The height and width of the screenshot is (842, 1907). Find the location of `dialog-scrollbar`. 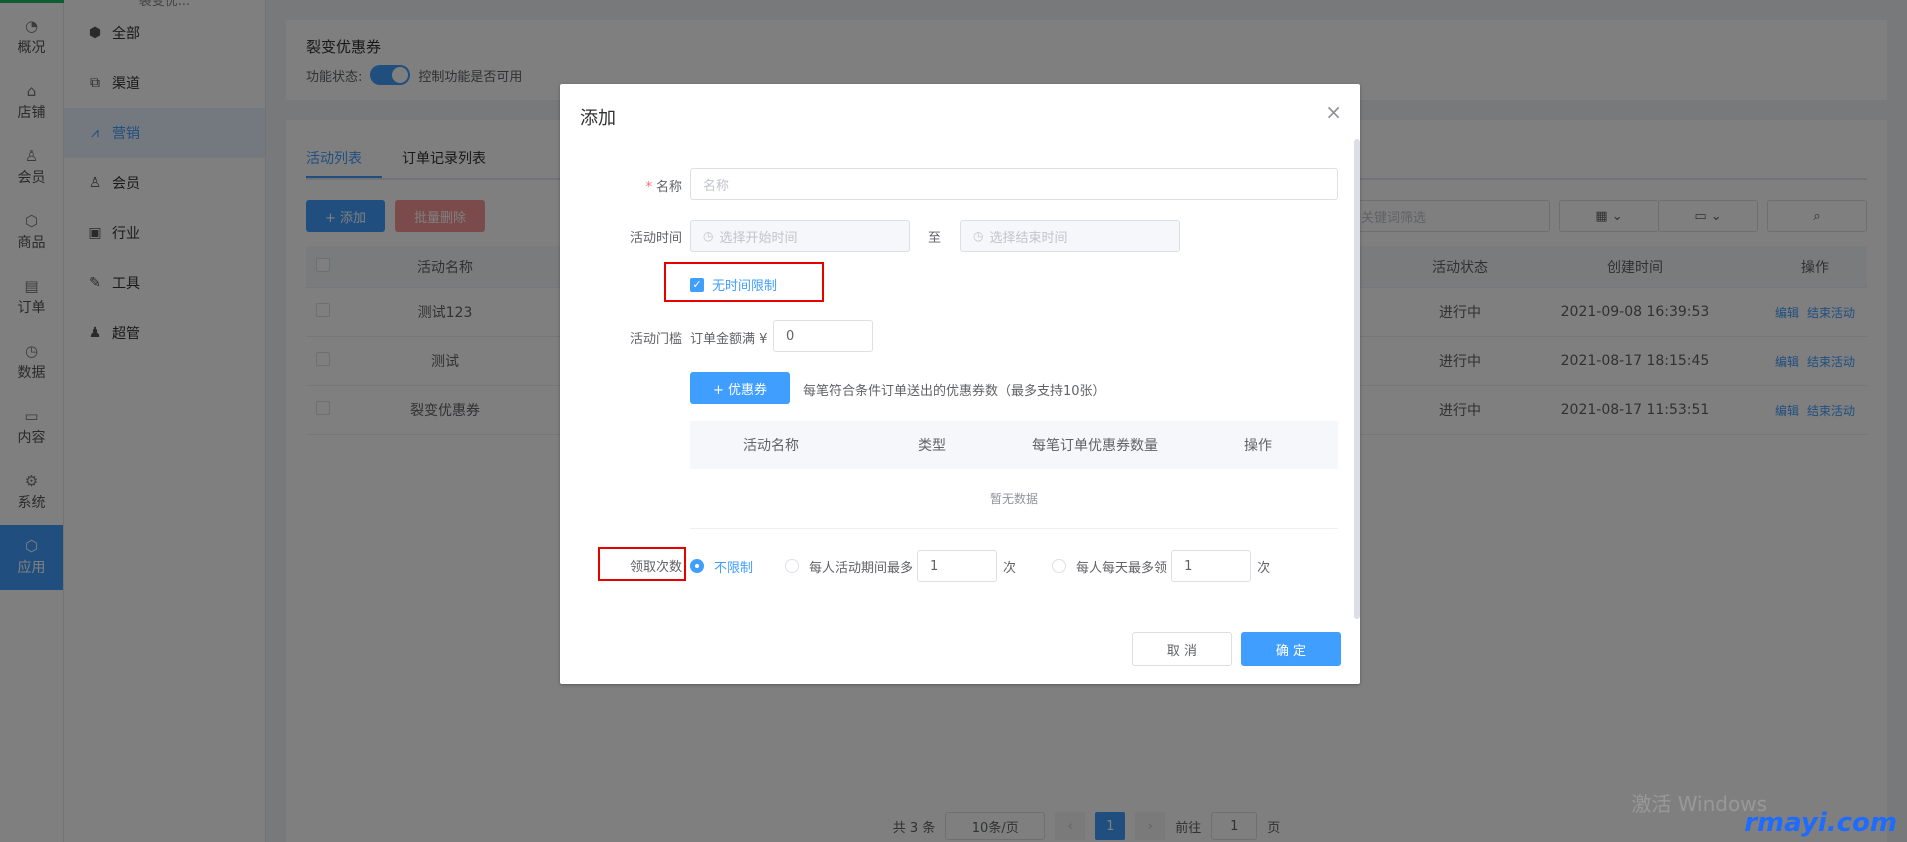

dialog-scrollbar is located at coordinates (1357, 379).